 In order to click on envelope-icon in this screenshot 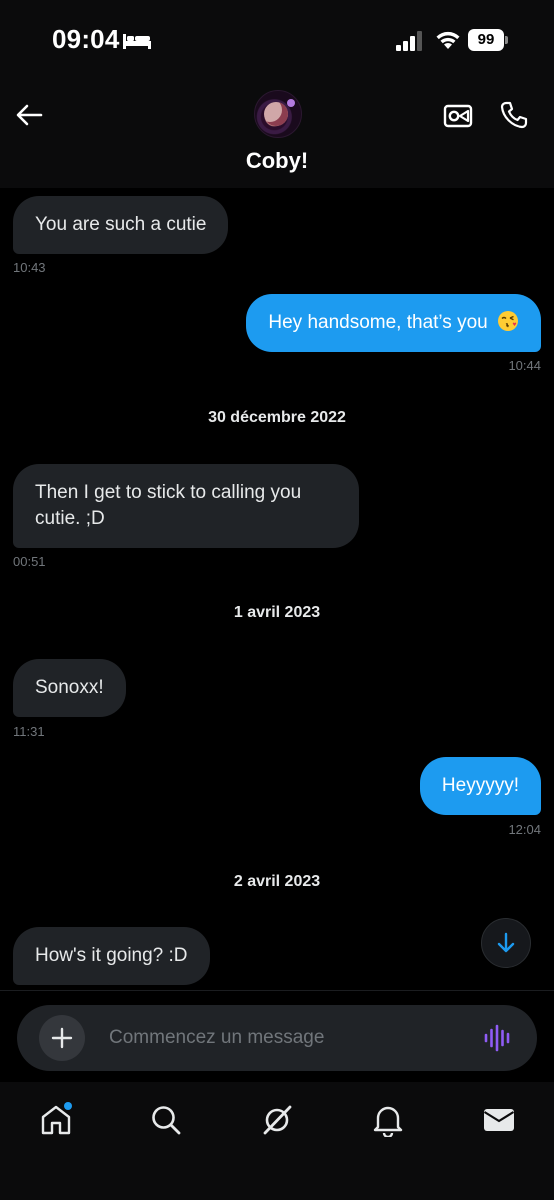, I will do `click(499, 1120)`.